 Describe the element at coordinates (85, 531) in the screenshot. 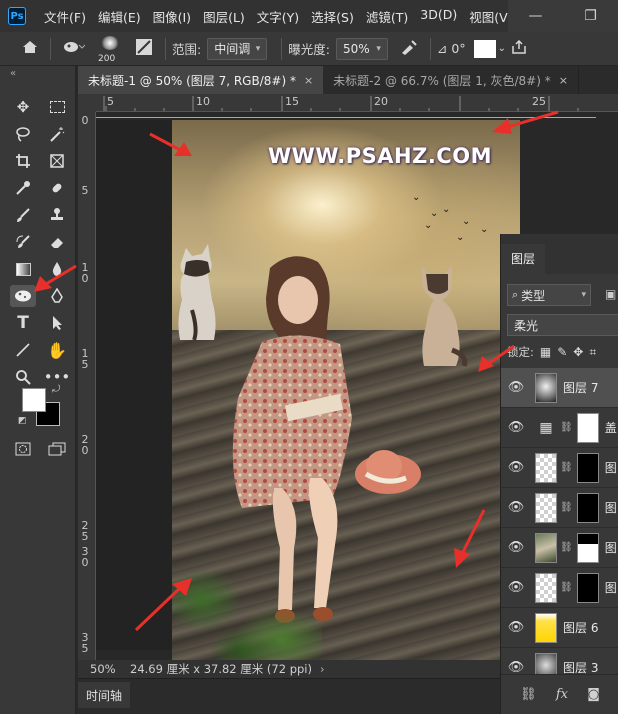

I see `ruler-label: 2 5` at that location.